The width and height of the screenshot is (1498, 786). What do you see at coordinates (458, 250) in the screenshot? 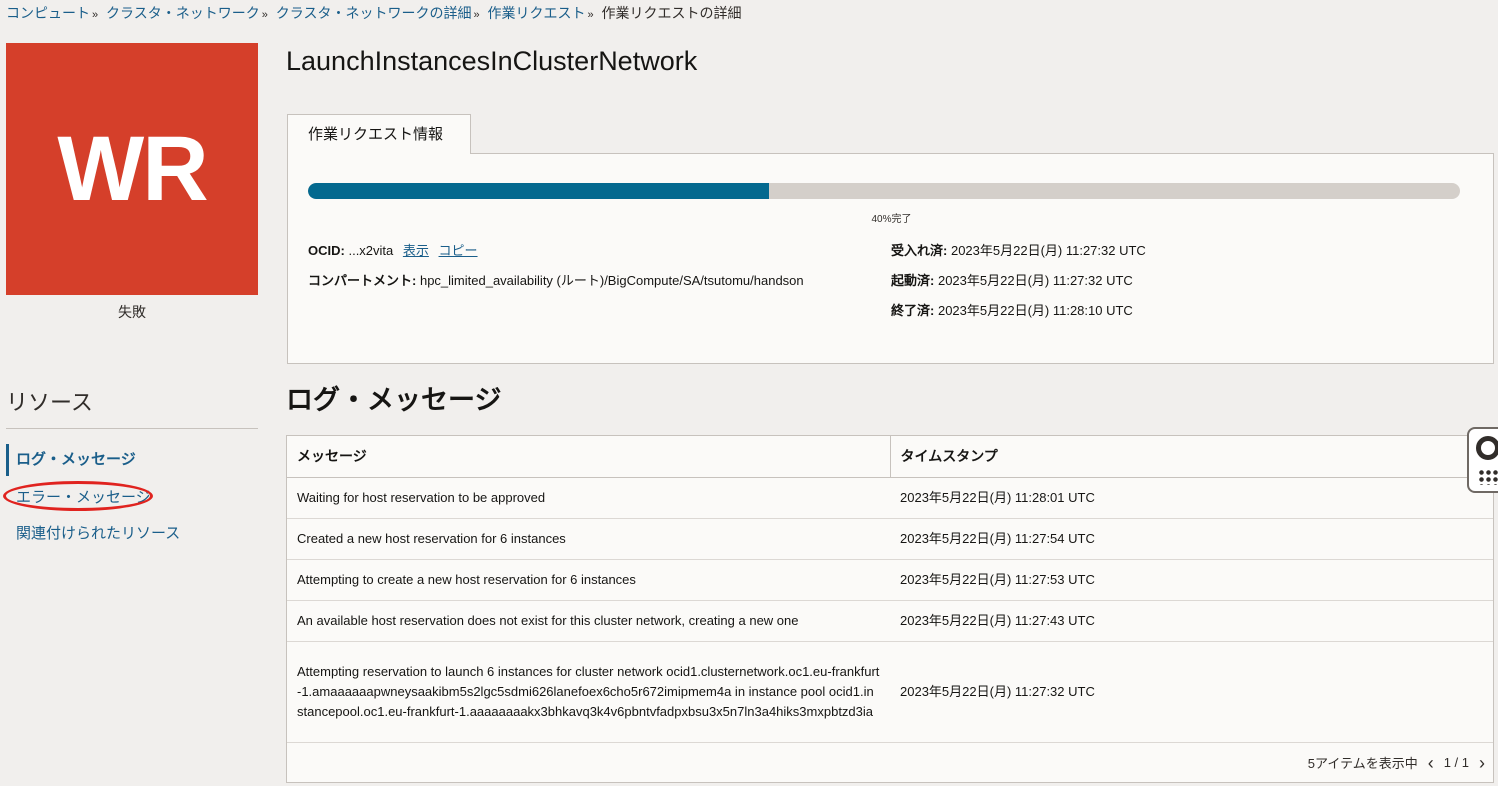
I see `ocid-copy-link: コピー` at bounding box center [458, 250].